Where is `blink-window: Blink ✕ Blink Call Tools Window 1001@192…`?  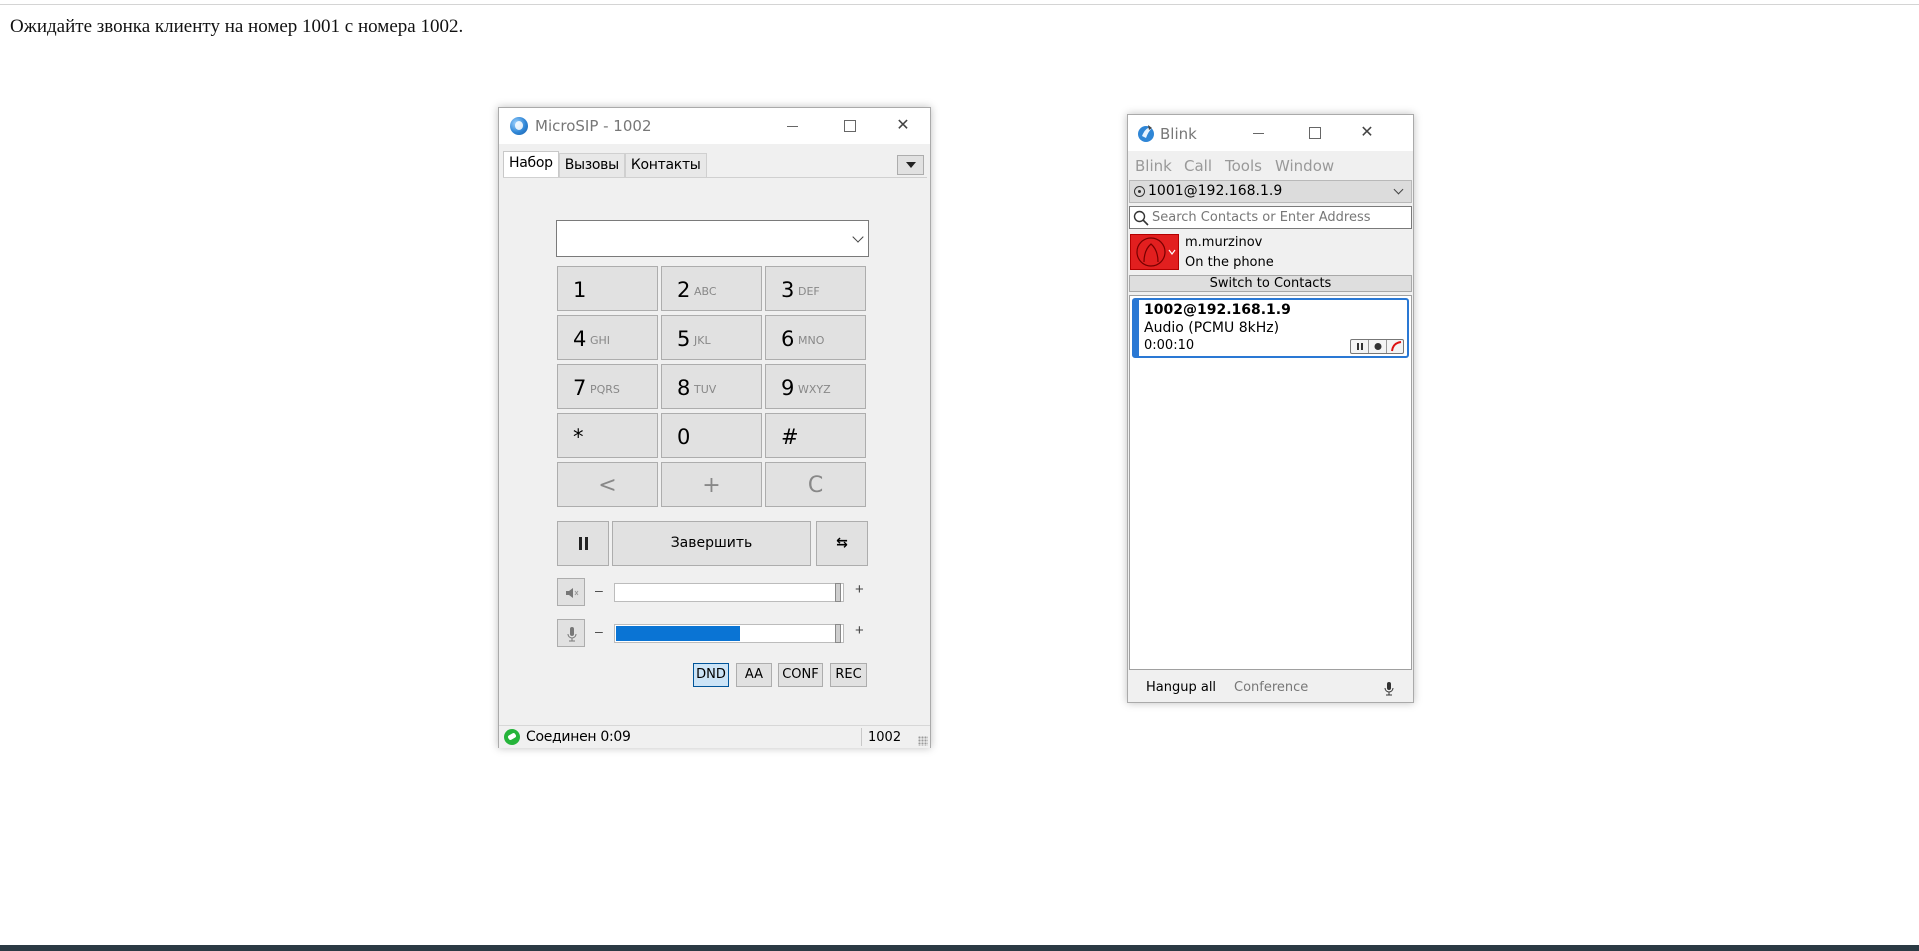
blink-window: Blink ✕ Blink Call Tools Window 1001@192… is located at coordinates (1270, 408).